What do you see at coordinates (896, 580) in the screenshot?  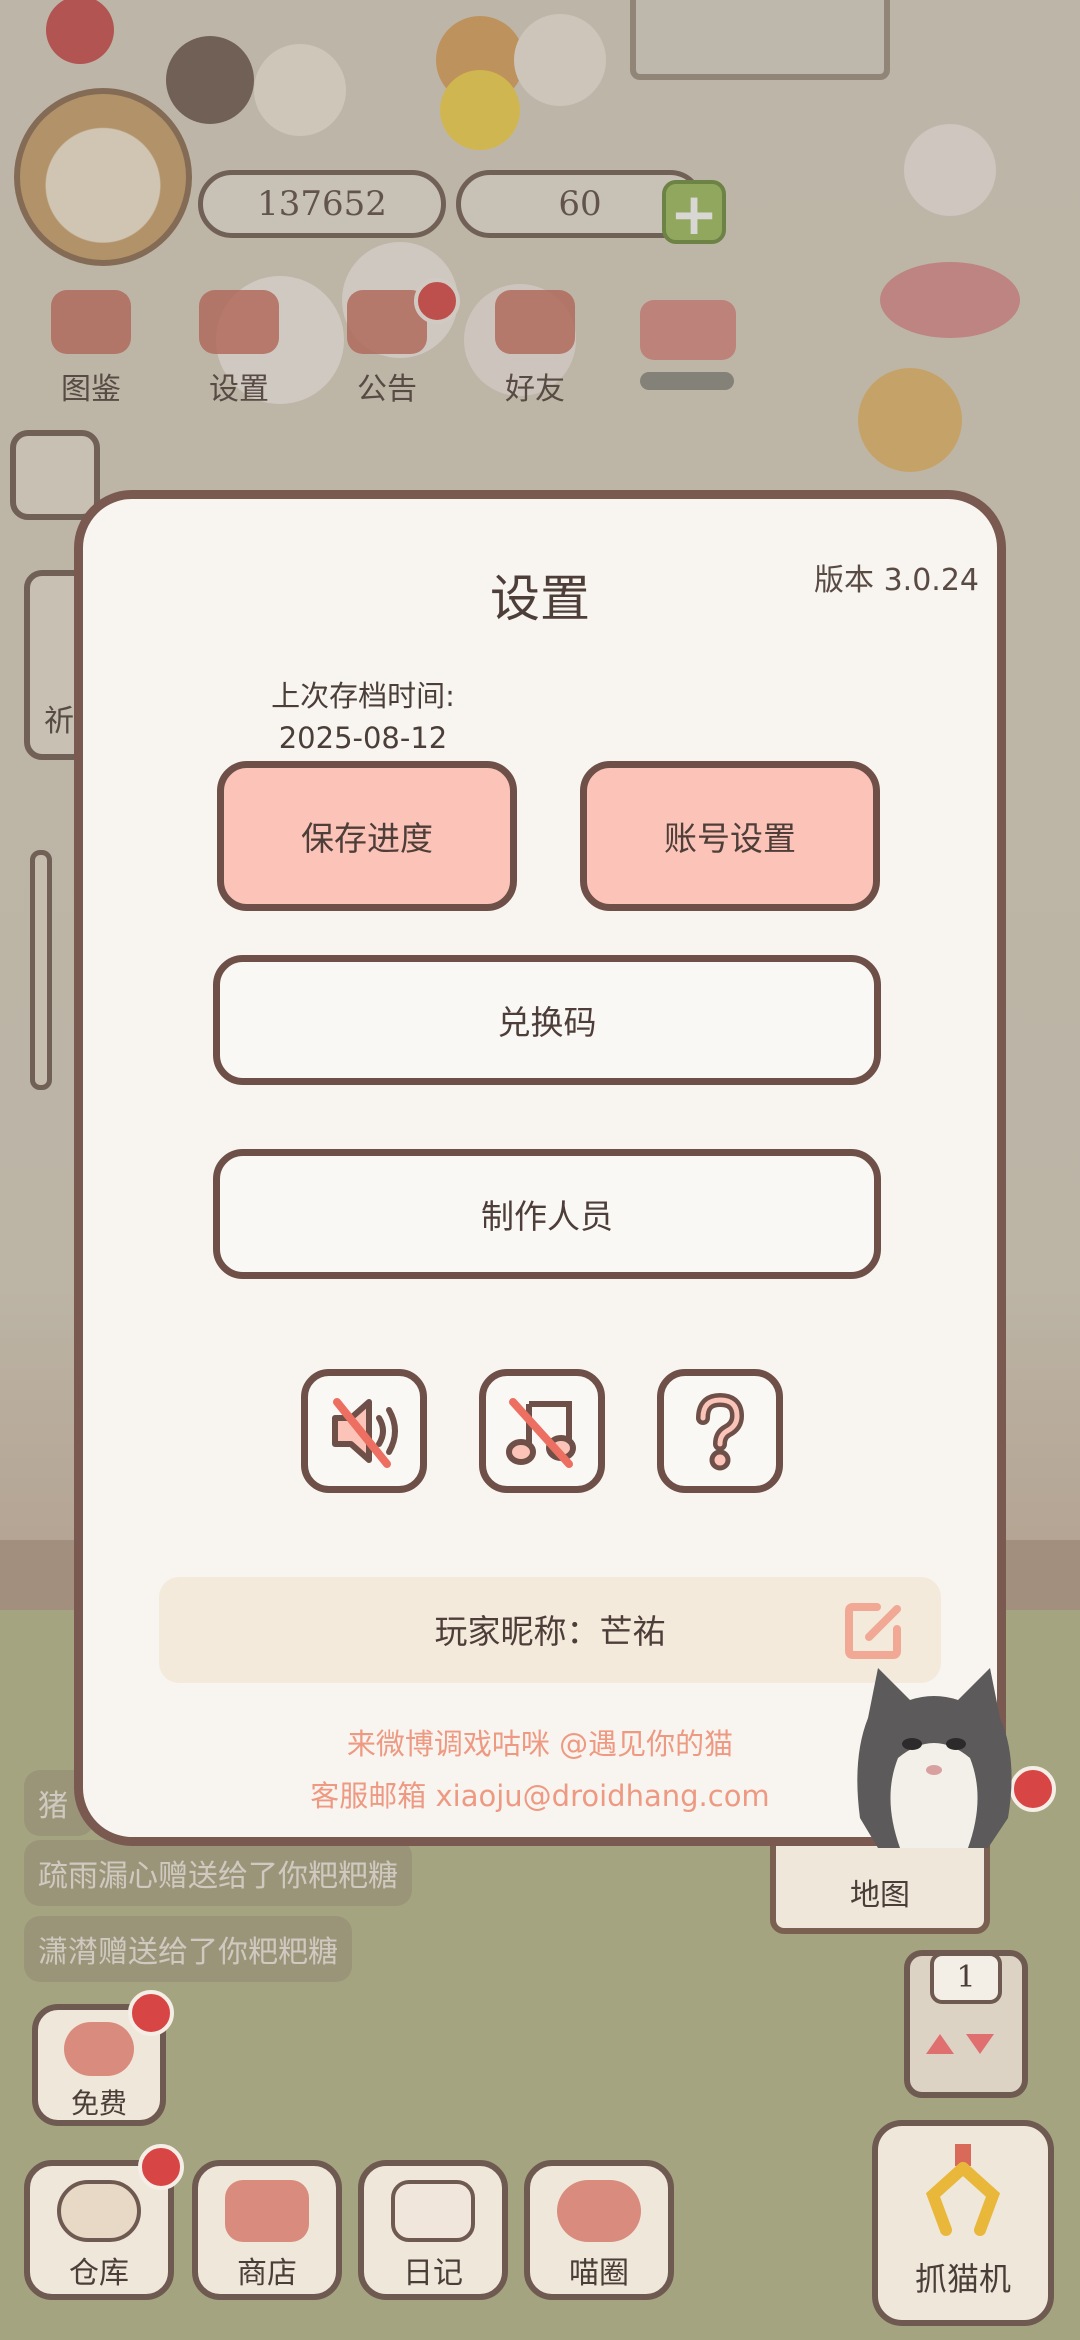 I see `version-label: 版本 3.0.24` at bounding box center [896, 580].